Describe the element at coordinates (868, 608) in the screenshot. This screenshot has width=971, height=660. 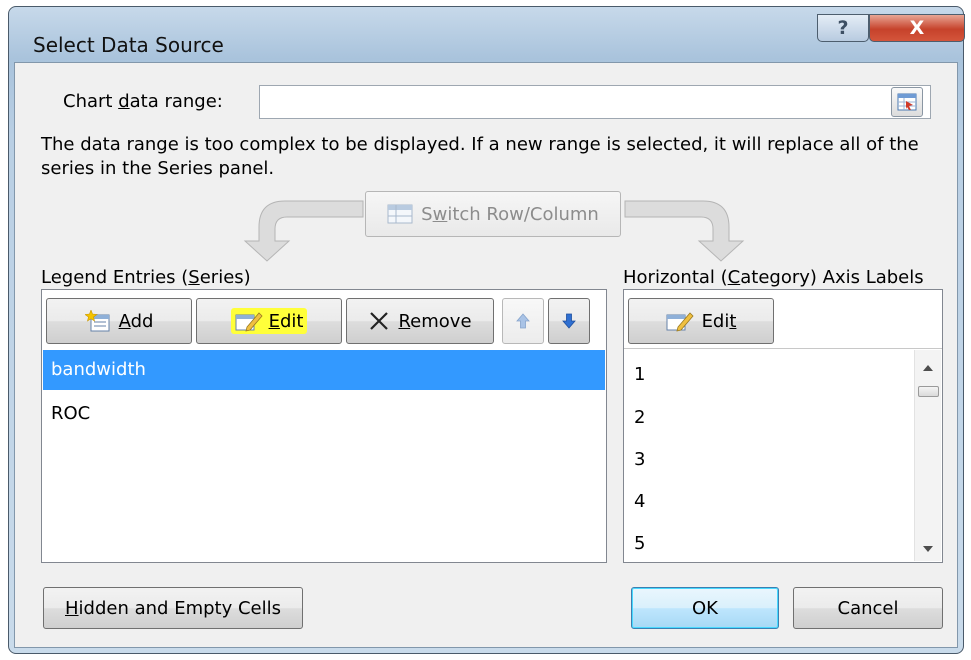
I see `cancel-button: Cancel` at that location.